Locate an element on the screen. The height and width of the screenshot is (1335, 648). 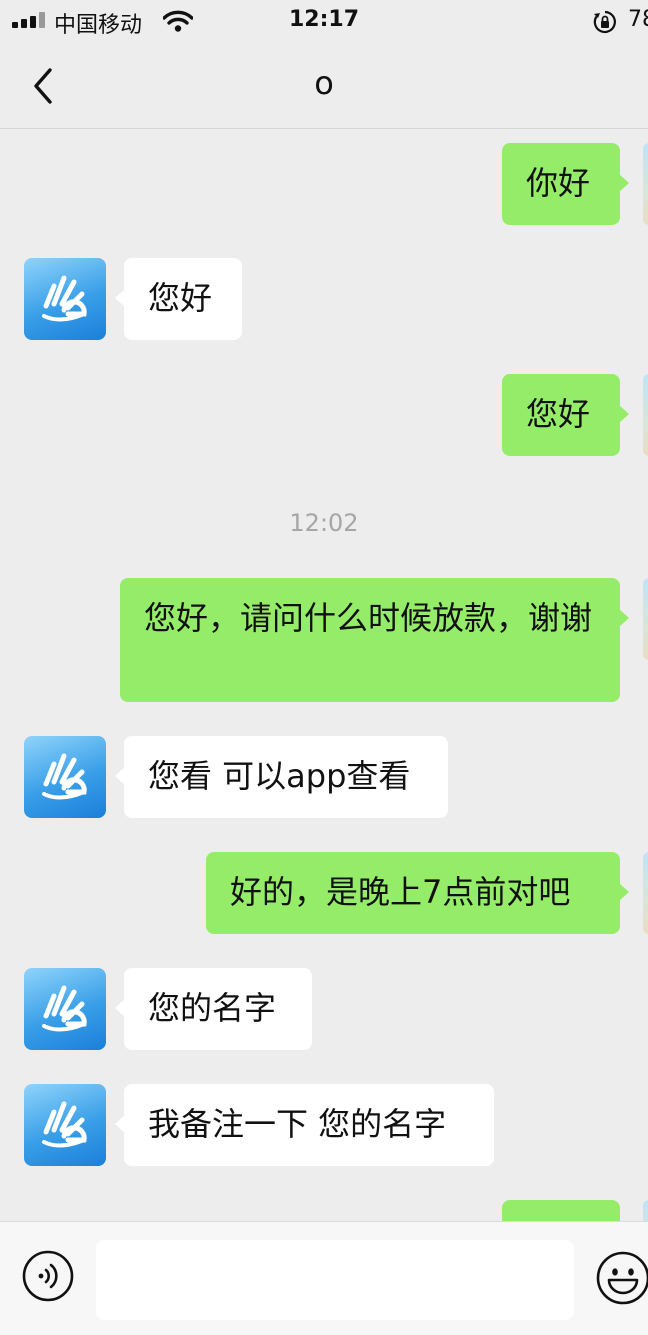
chat-header: o is located at coordinates (324, 84).